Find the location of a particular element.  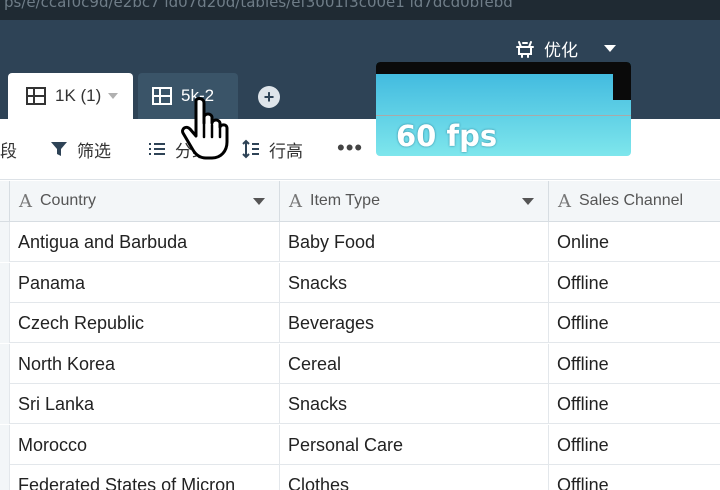

tab-dropdown-icon is located at coordinates (113, 96).